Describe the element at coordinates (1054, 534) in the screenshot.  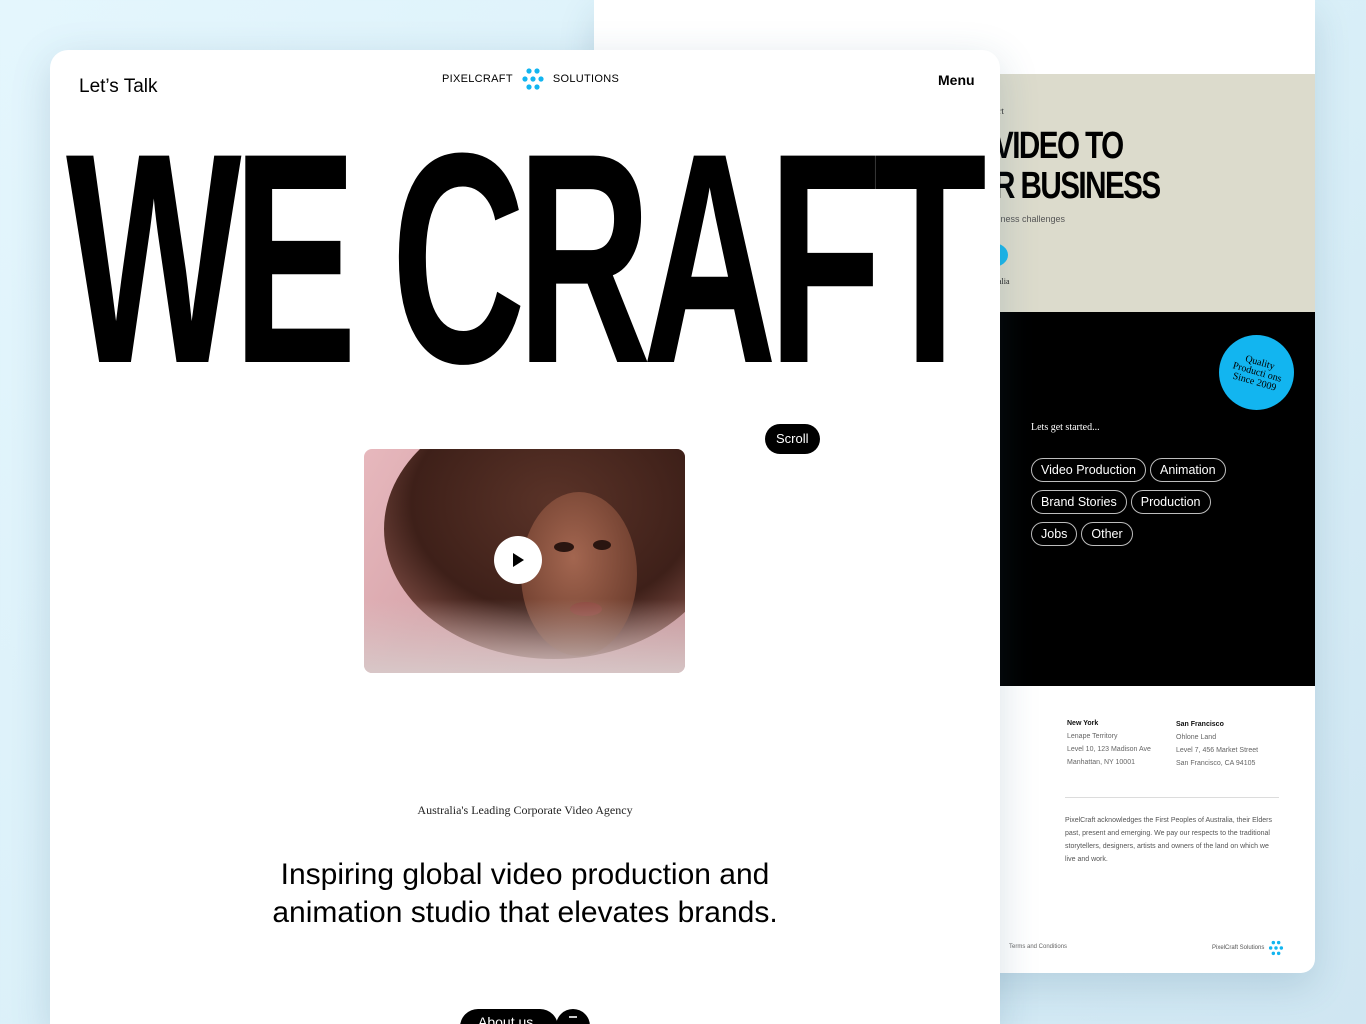
I see `chip-jobs: Jobs` at that location.